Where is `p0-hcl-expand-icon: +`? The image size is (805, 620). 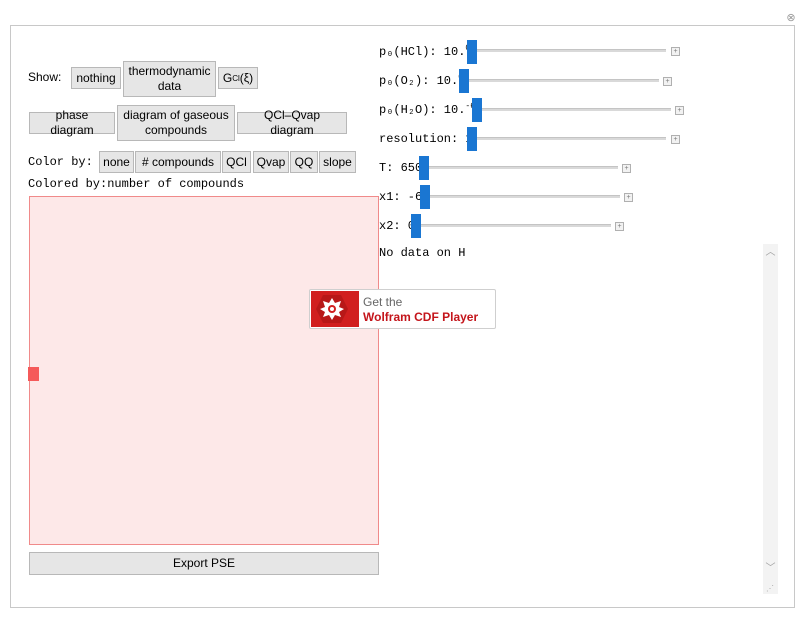
p0-hcl-expand-icon: + is located at coordinates (675, 51).